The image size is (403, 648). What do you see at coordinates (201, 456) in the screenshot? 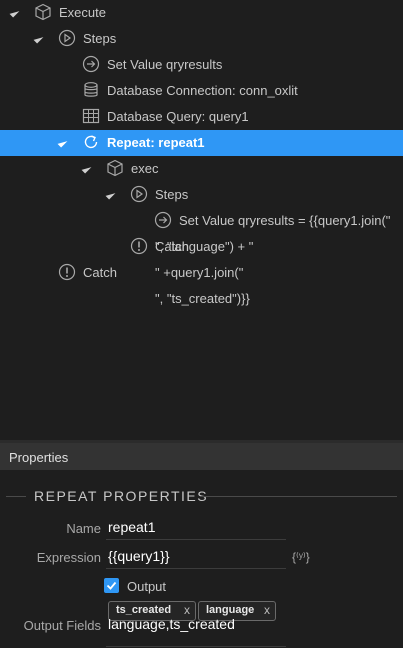
I see `properties-header: Properties` at bounding box center [201, 456].